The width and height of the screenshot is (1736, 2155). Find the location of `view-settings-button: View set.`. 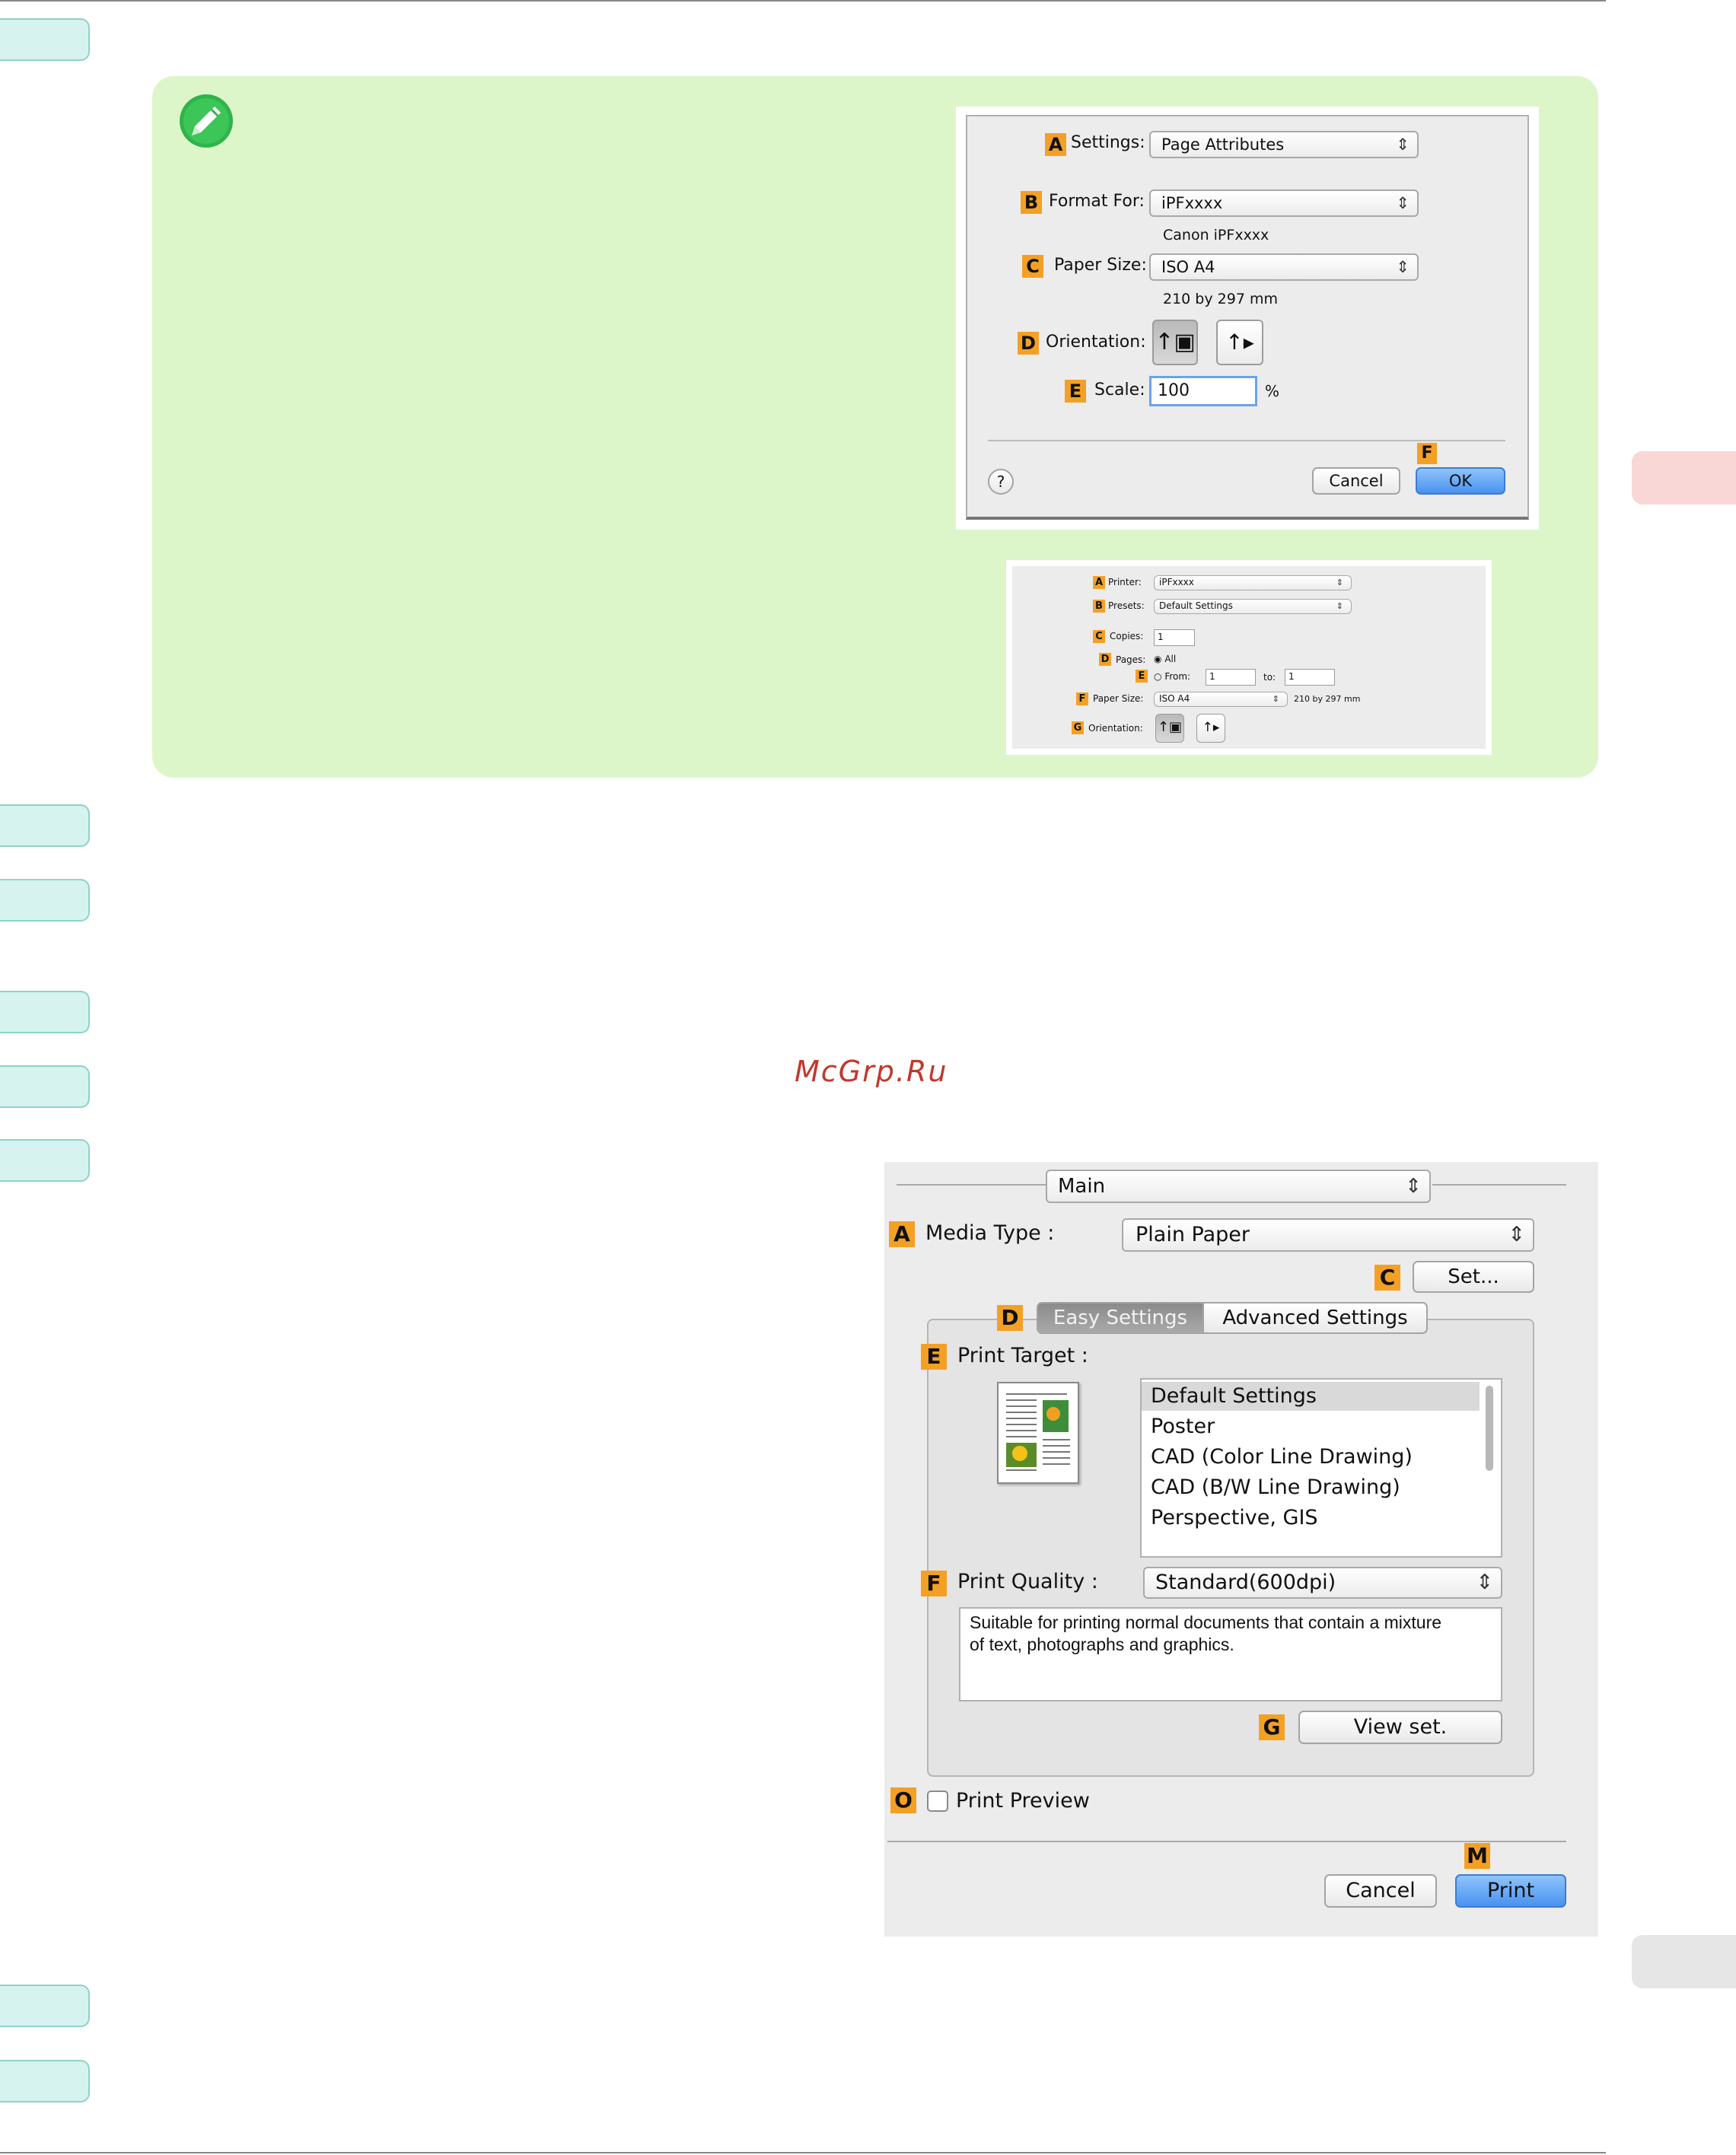

view-settings-button: View set. is located at coordinates (1400, 1727).